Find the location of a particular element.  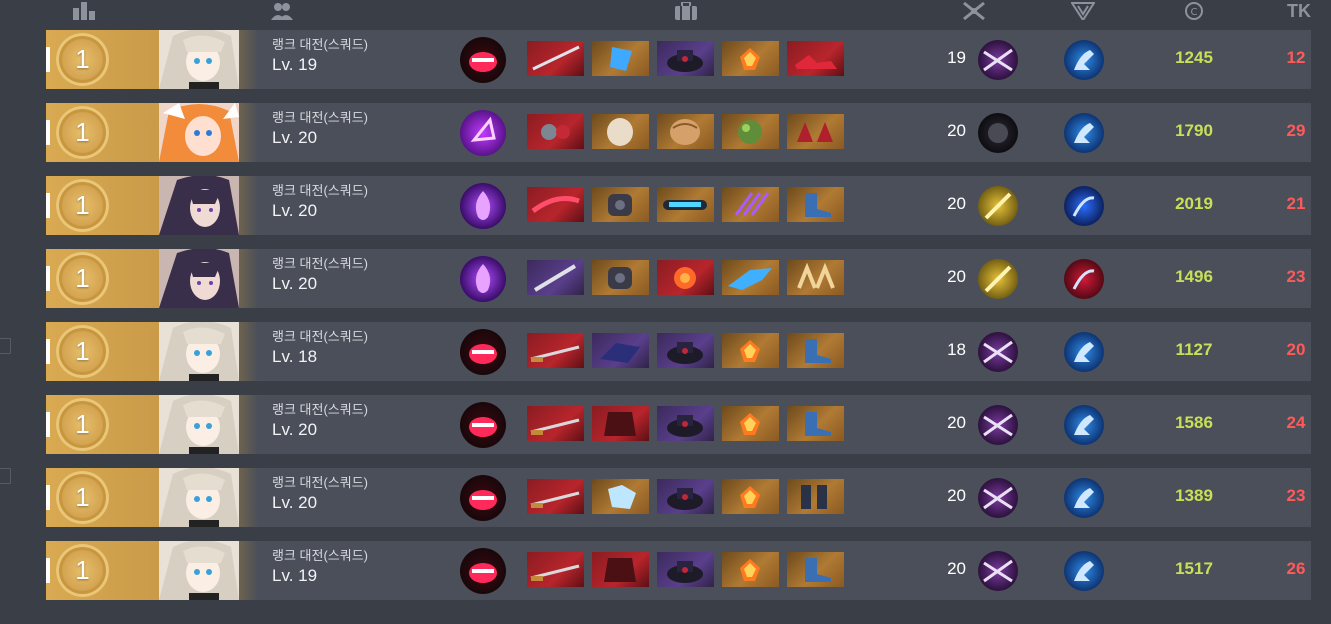

credit-score: 1790 is located at coordinates (1194, 130).